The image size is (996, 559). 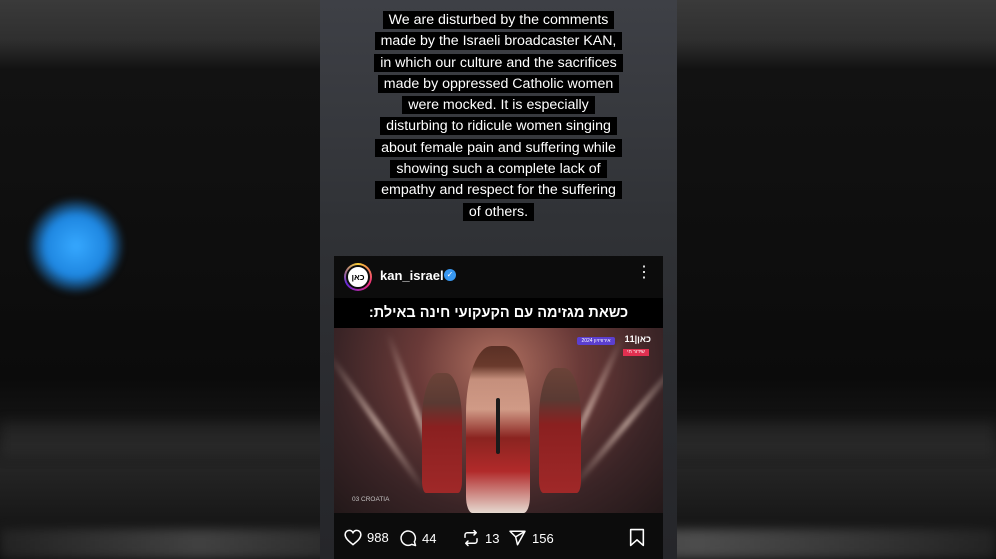 What do you see at coordinates (378, 537) in the screenshot?
I see `like-count: 988` at bounding box center [378, 537].